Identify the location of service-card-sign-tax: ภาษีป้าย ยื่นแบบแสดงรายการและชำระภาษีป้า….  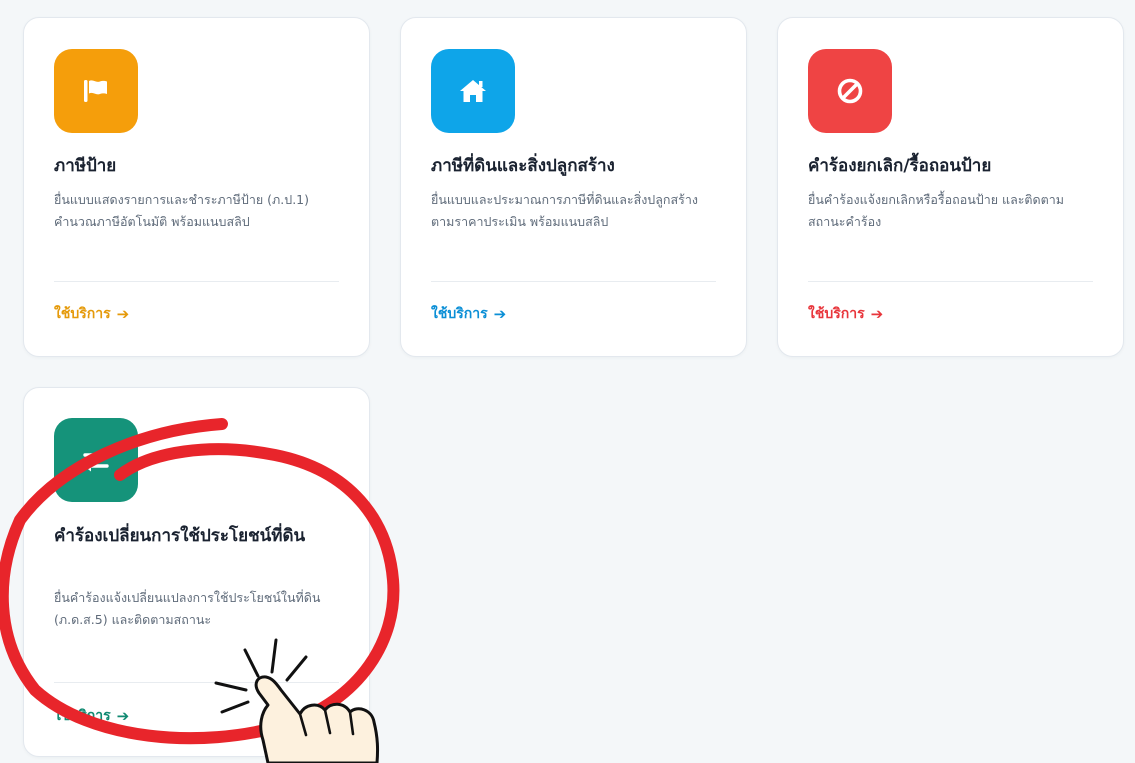
(196, 187).